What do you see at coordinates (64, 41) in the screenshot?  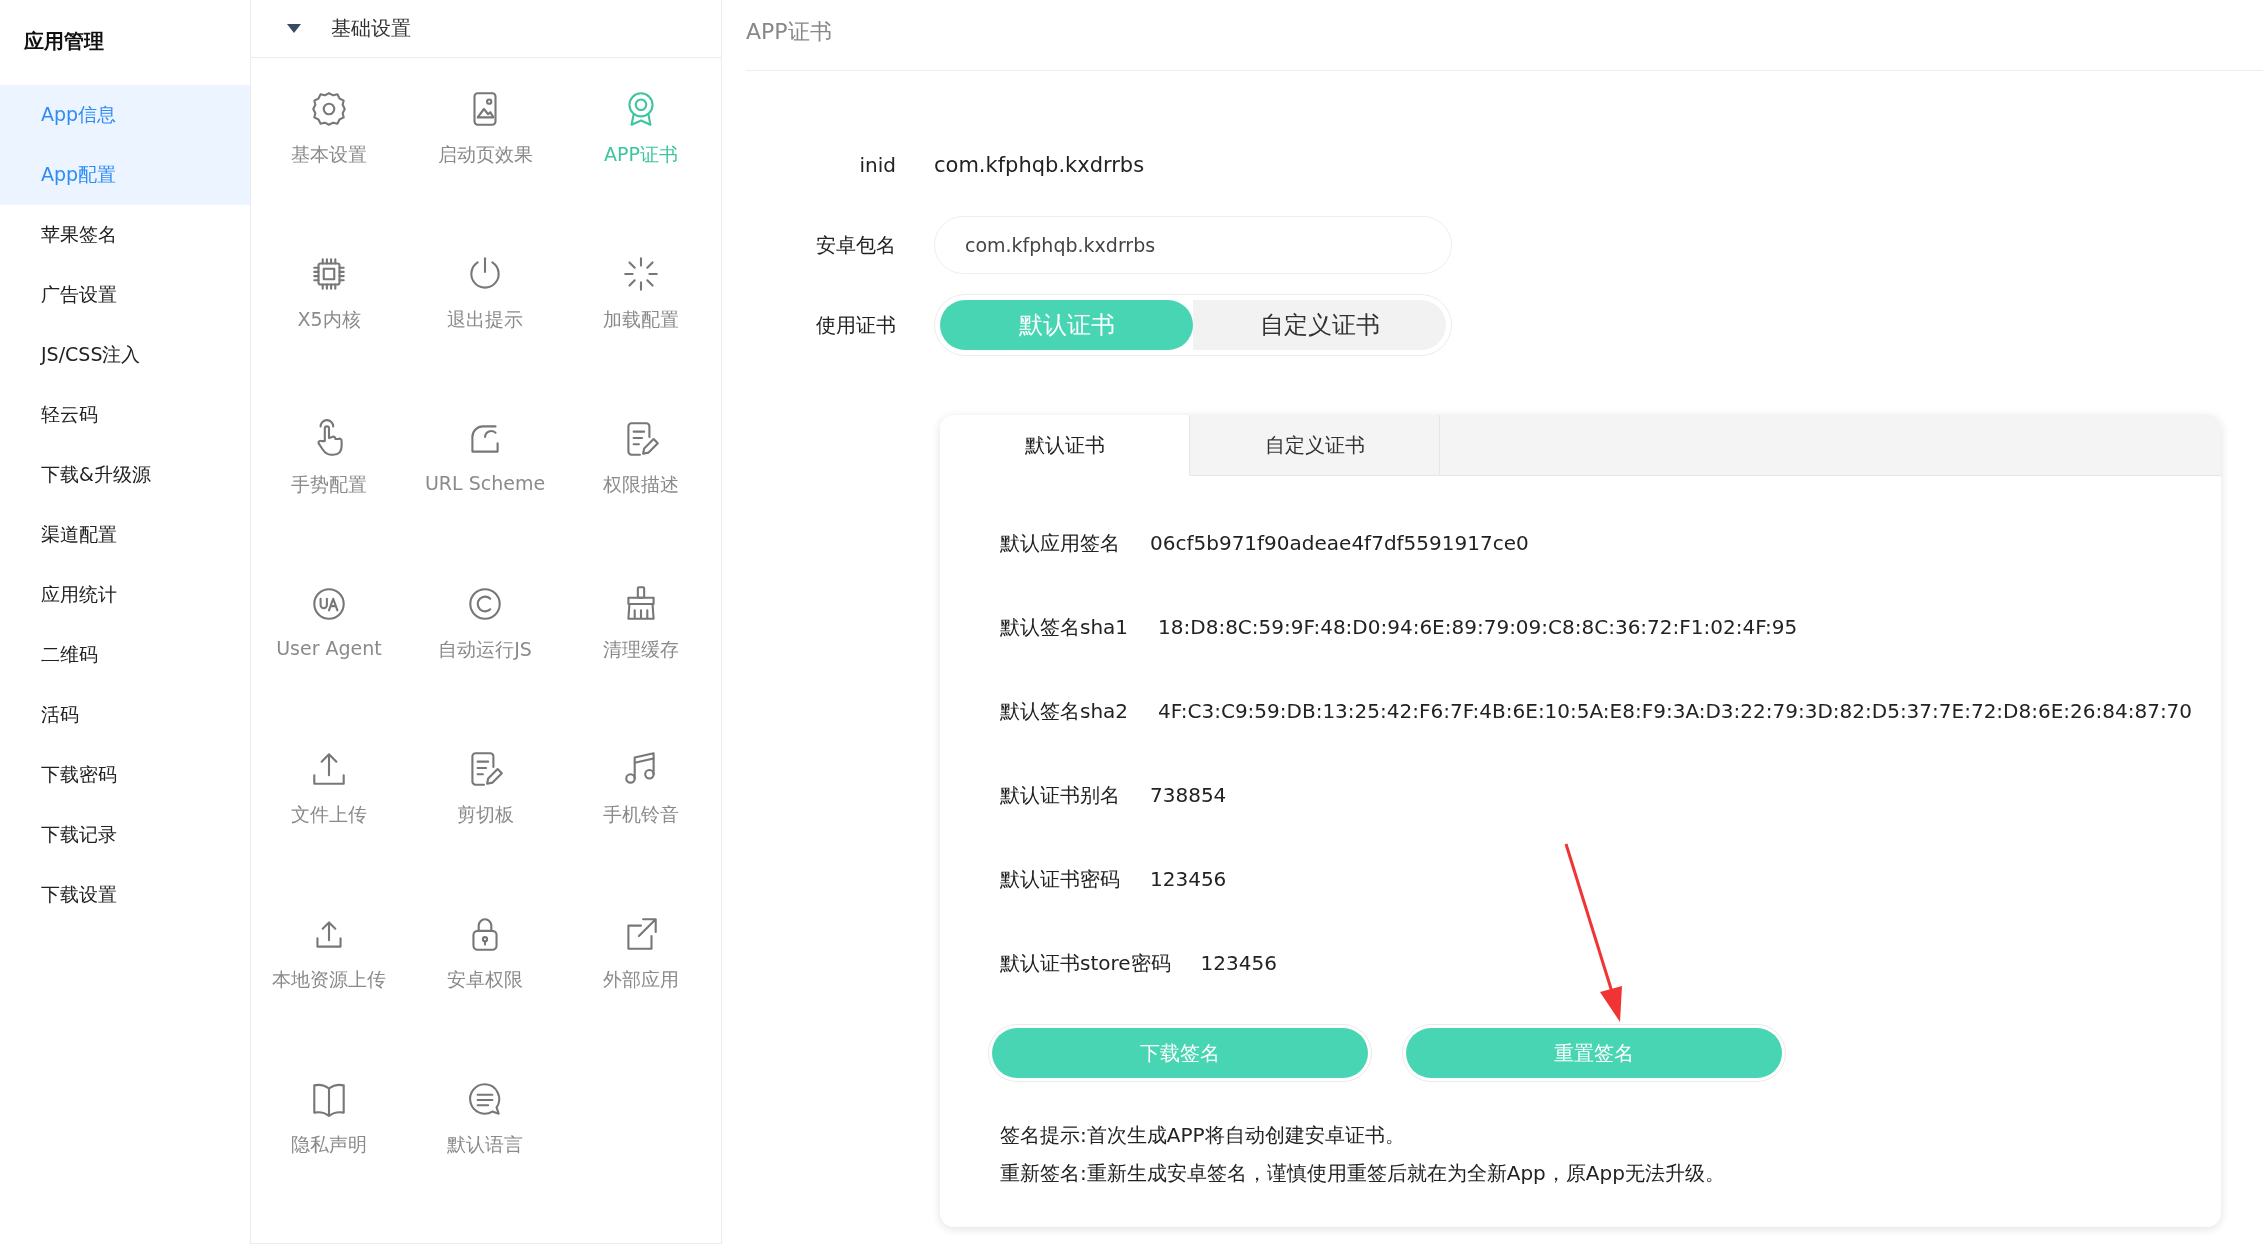 I see `sidebar-title: 应用管理` at bounding box center [64, 41].